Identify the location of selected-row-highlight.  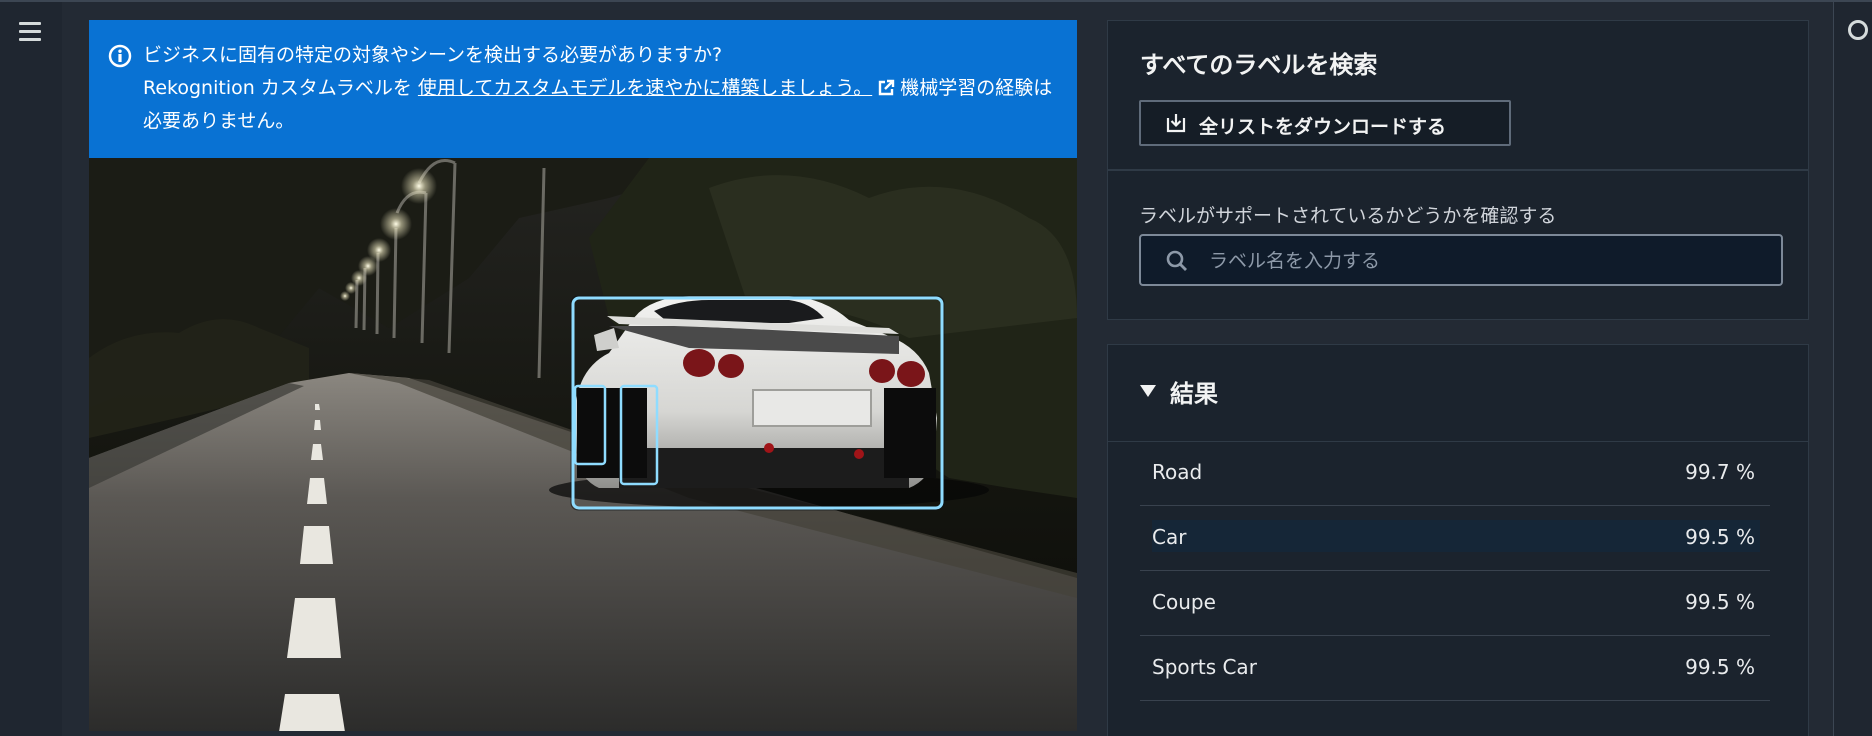
(1456, 536).